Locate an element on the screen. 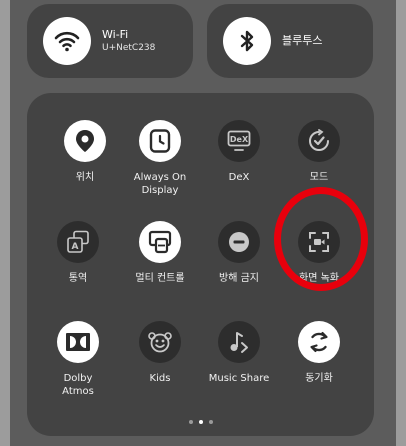  tile-dex: DeX DeX is located at coordinates (239, 152).